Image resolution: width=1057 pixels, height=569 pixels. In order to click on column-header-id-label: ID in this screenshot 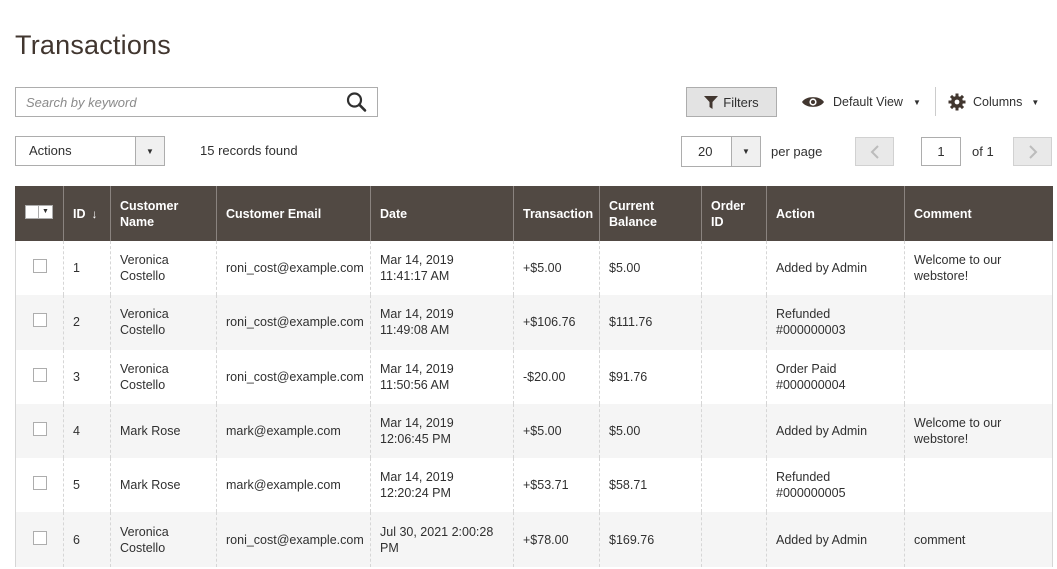, I will do `click(79, 213)`.